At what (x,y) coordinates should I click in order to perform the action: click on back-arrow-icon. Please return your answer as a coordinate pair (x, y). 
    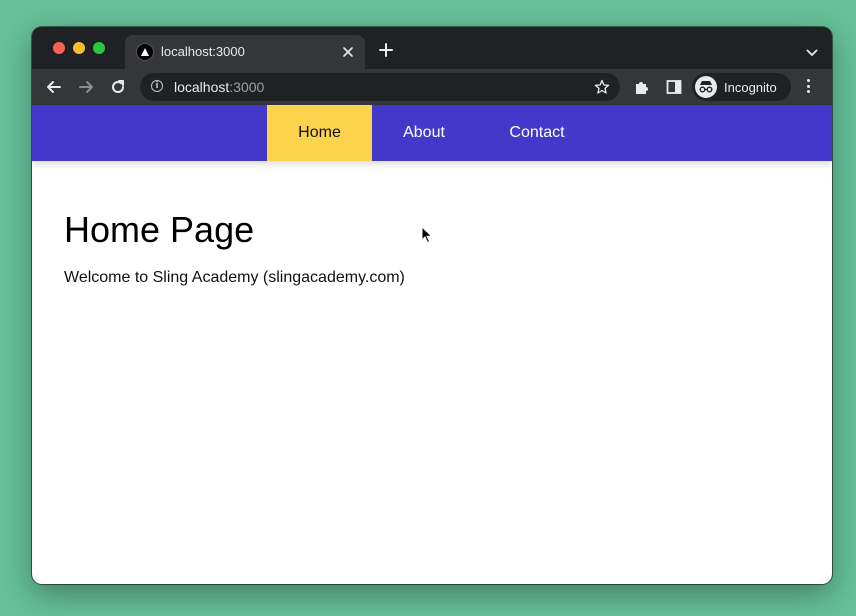
    Looking at the image, I should click on (54, 87).